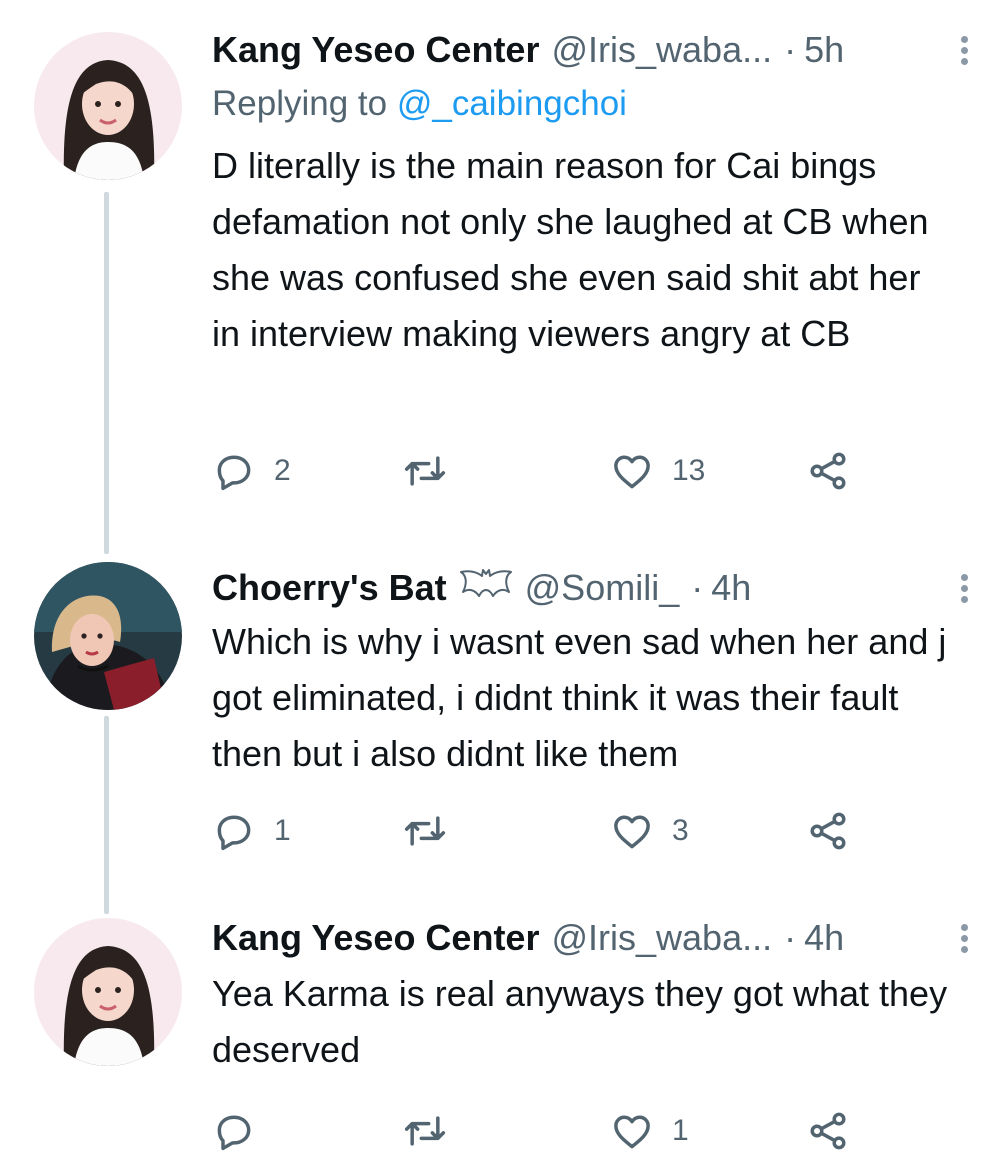 The width and height of the screenshot is (1000, 1168). Describe the element at coordinates (606, 471) in the screenshot. I see `tweet-actions: 2 13` at that location.